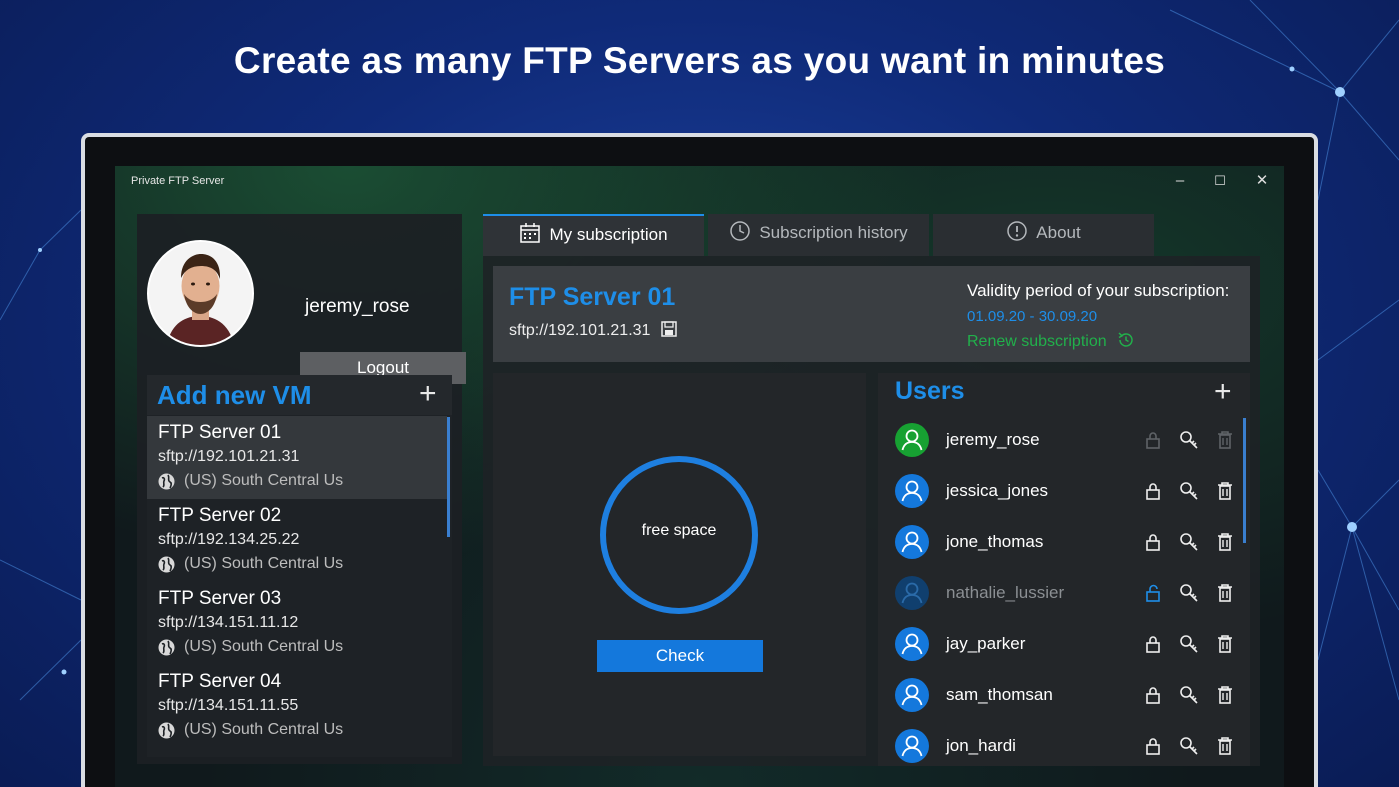  I want to click on vm-host: sftp://192.101.21.31, so click(229, 456).